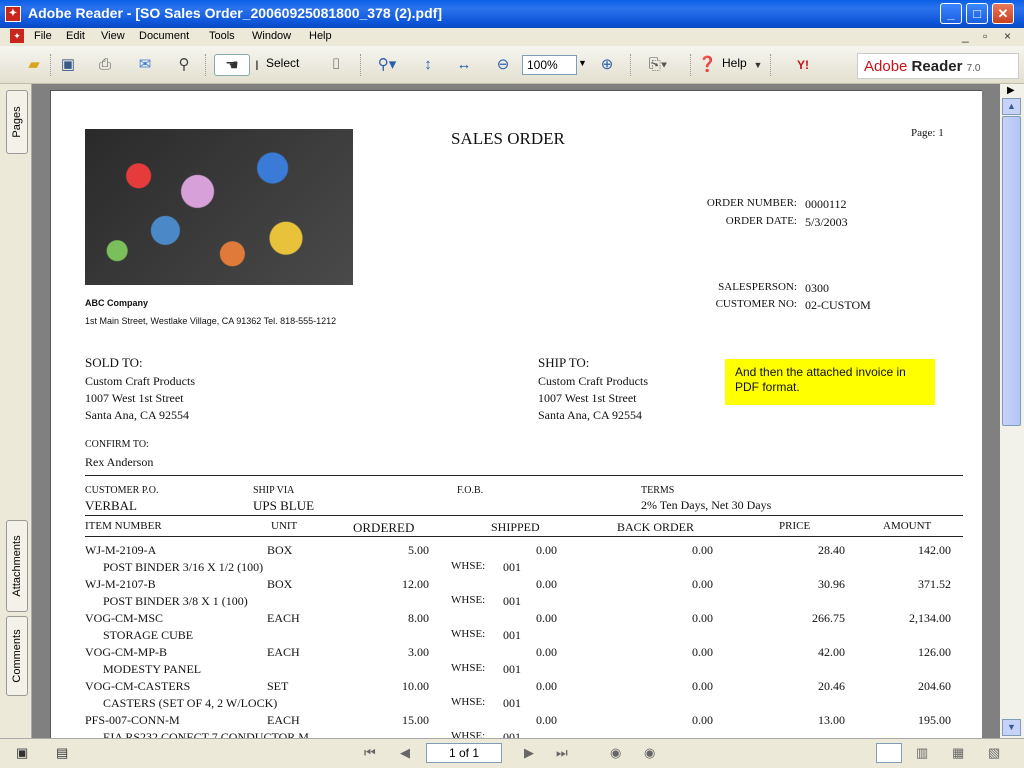 The height and width of the screenshot is (768, 1024). I want to click on page-label: Page: 1, so click(927, 133).